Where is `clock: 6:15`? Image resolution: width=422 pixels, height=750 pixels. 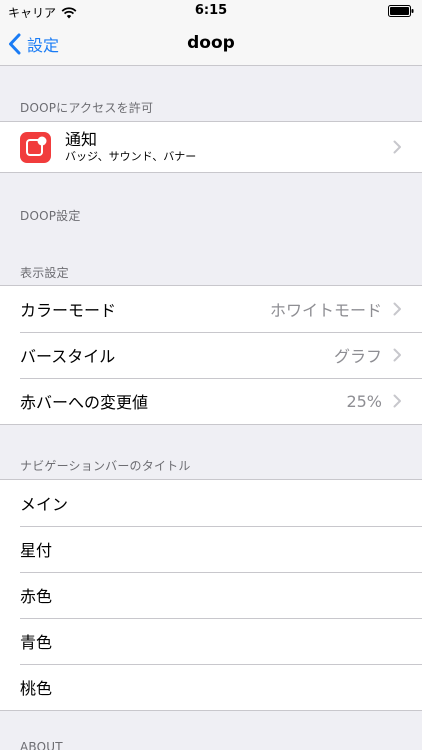 clock: 6:15 is located at coordinates (211, 10).